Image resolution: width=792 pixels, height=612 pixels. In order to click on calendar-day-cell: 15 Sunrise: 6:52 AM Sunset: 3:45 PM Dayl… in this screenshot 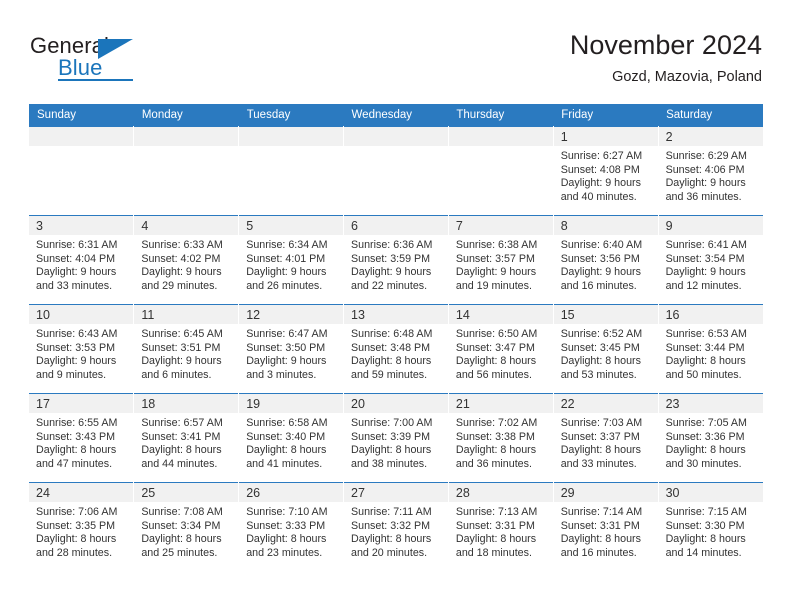, I will do `click(606, 349)`.